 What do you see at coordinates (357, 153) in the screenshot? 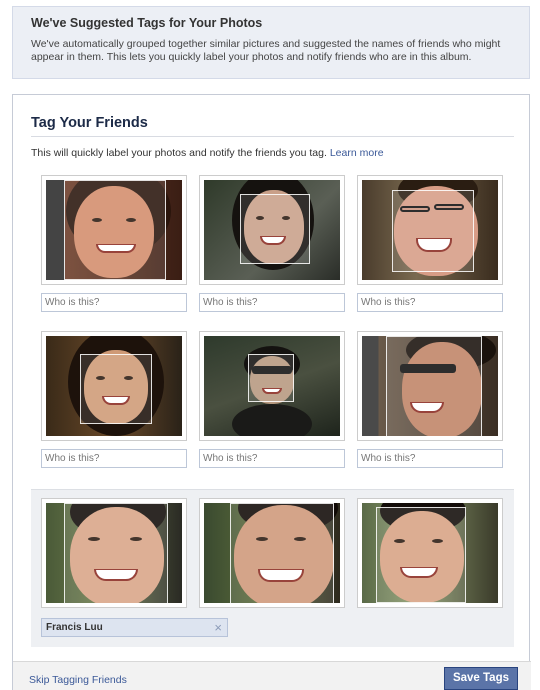
I see `learn-more-link: Learn more` at bounding box center [357, 153].